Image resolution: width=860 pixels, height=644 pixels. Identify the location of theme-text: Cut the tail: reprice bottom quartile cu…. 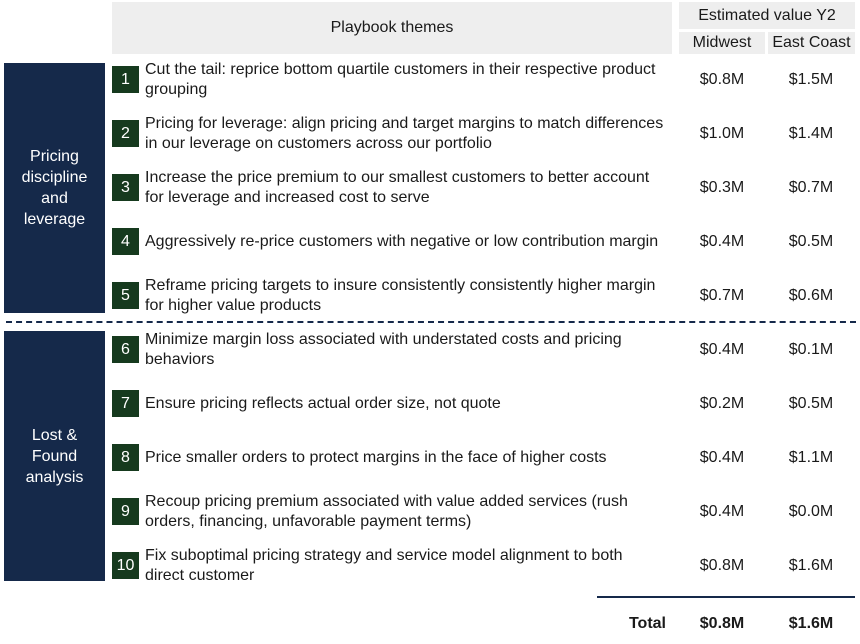
(400, 79).